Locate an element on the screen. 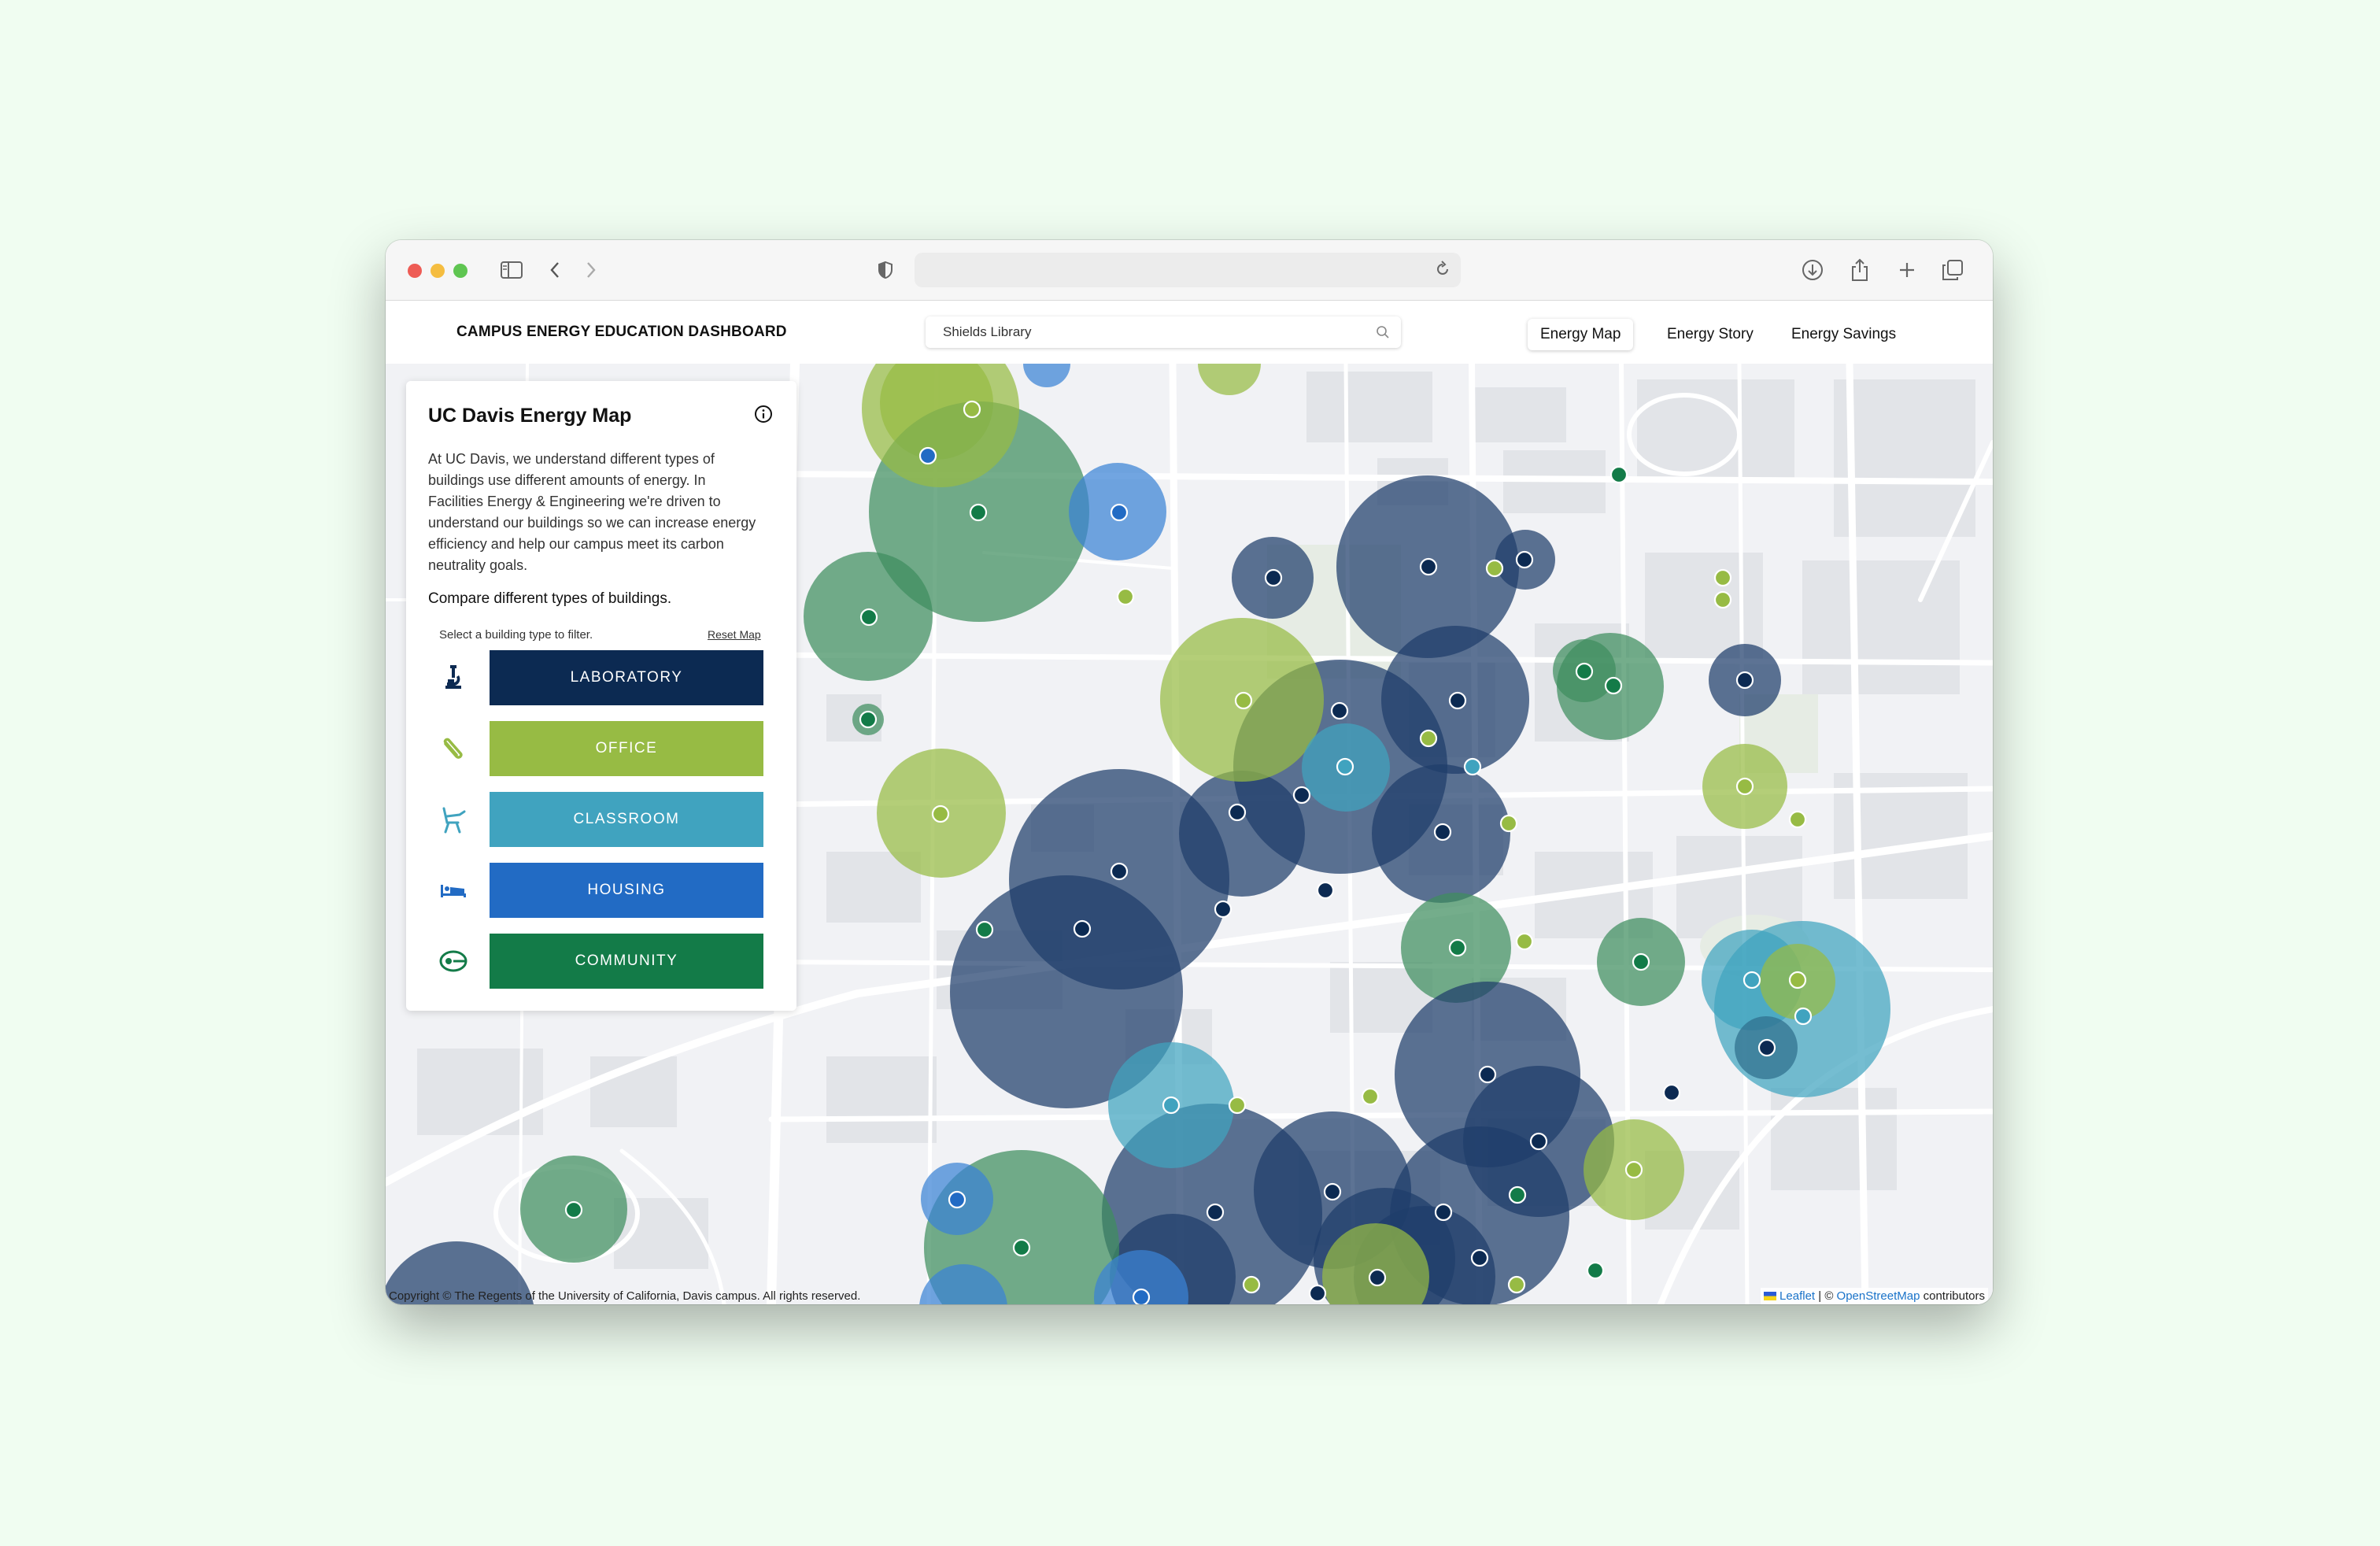 The width and height of the screenshot is (2380, 1546). attribution-suffix: contributors is located at coordinates (1952, 1296).